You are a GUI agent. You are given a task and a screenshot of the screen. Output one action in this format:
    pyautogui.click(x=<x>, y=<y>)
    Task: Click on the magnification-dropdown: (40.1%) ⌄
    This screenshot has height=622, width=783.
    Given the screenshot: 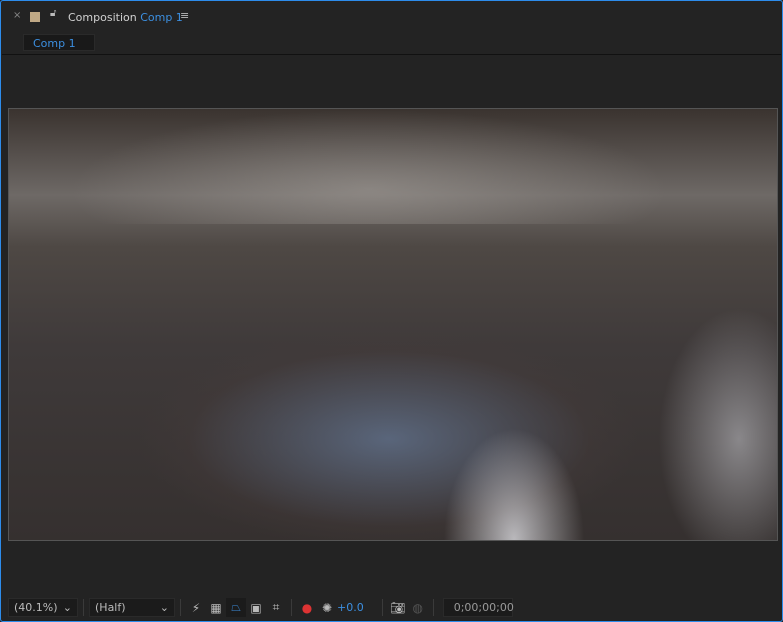 What is the action you would take?
    pyautogui.click(x=43, y=607)
    